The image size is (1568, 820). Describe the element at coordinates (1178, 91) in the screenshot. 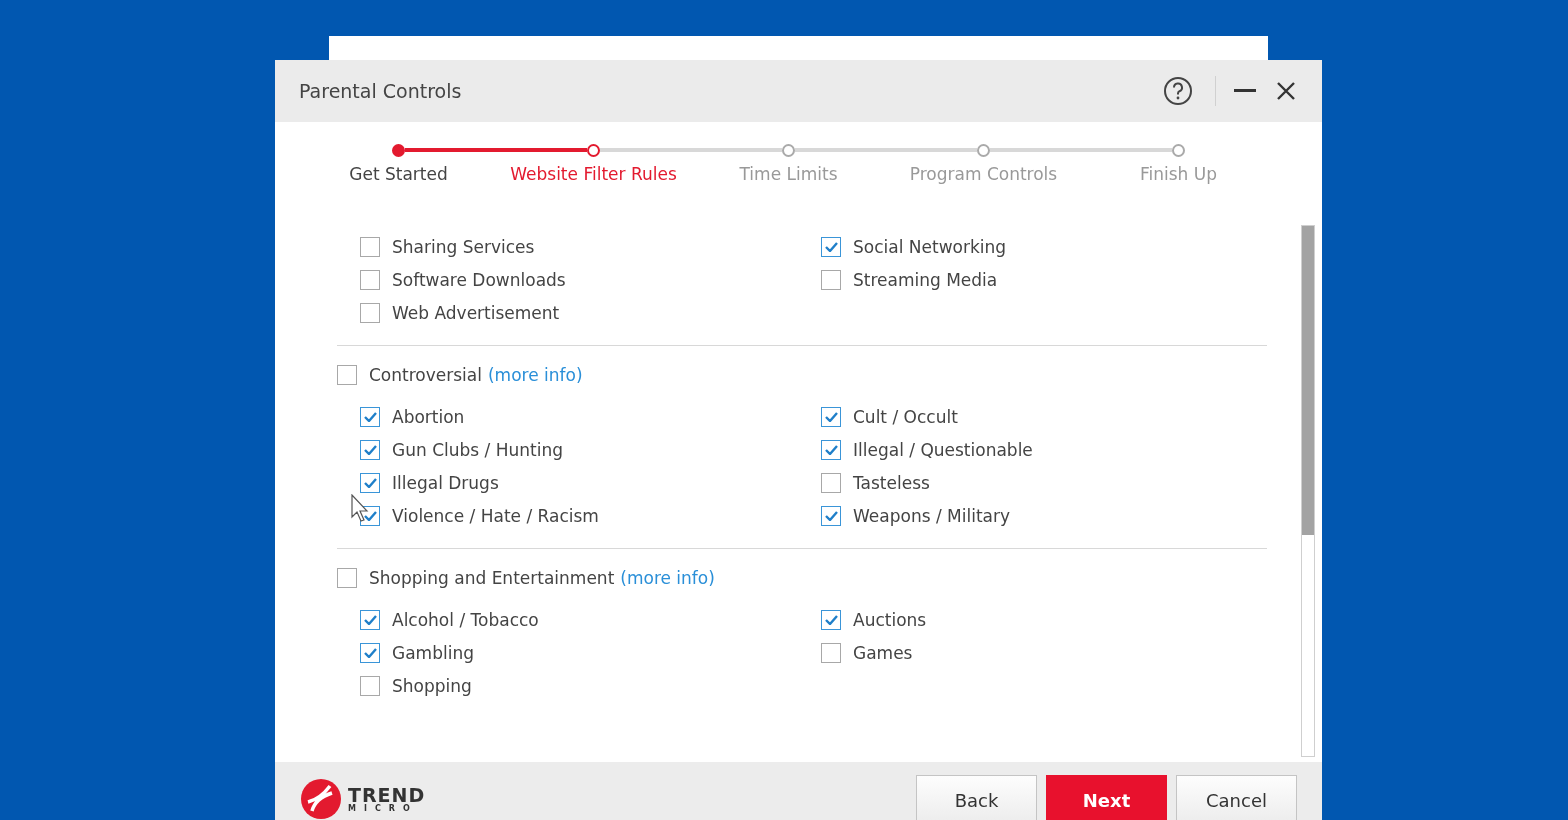

I see `help-icon` at that location.